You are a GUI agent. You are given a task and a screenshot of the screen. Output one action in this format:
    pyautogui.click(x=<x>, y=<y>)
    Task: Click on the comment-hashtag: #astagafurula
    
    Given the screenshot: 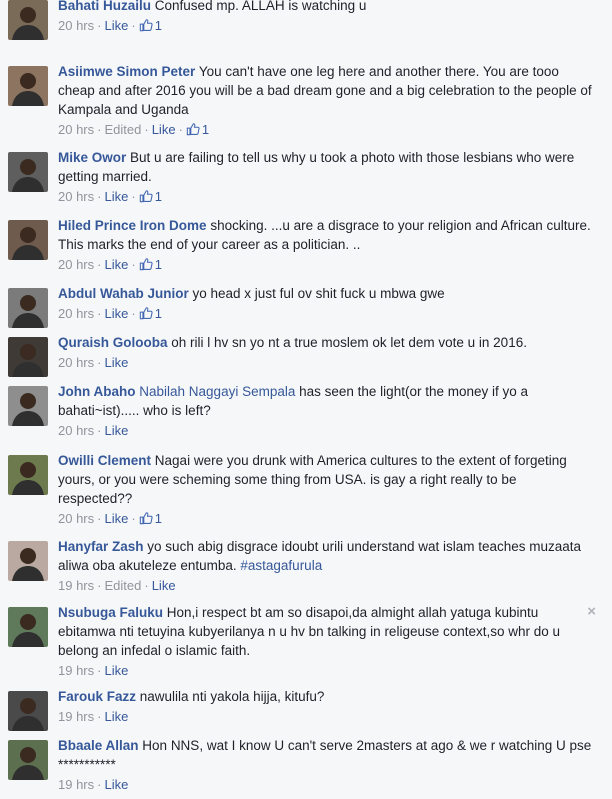 What is the action you would take?
    pyautogui.click(x=281, y=565)
    